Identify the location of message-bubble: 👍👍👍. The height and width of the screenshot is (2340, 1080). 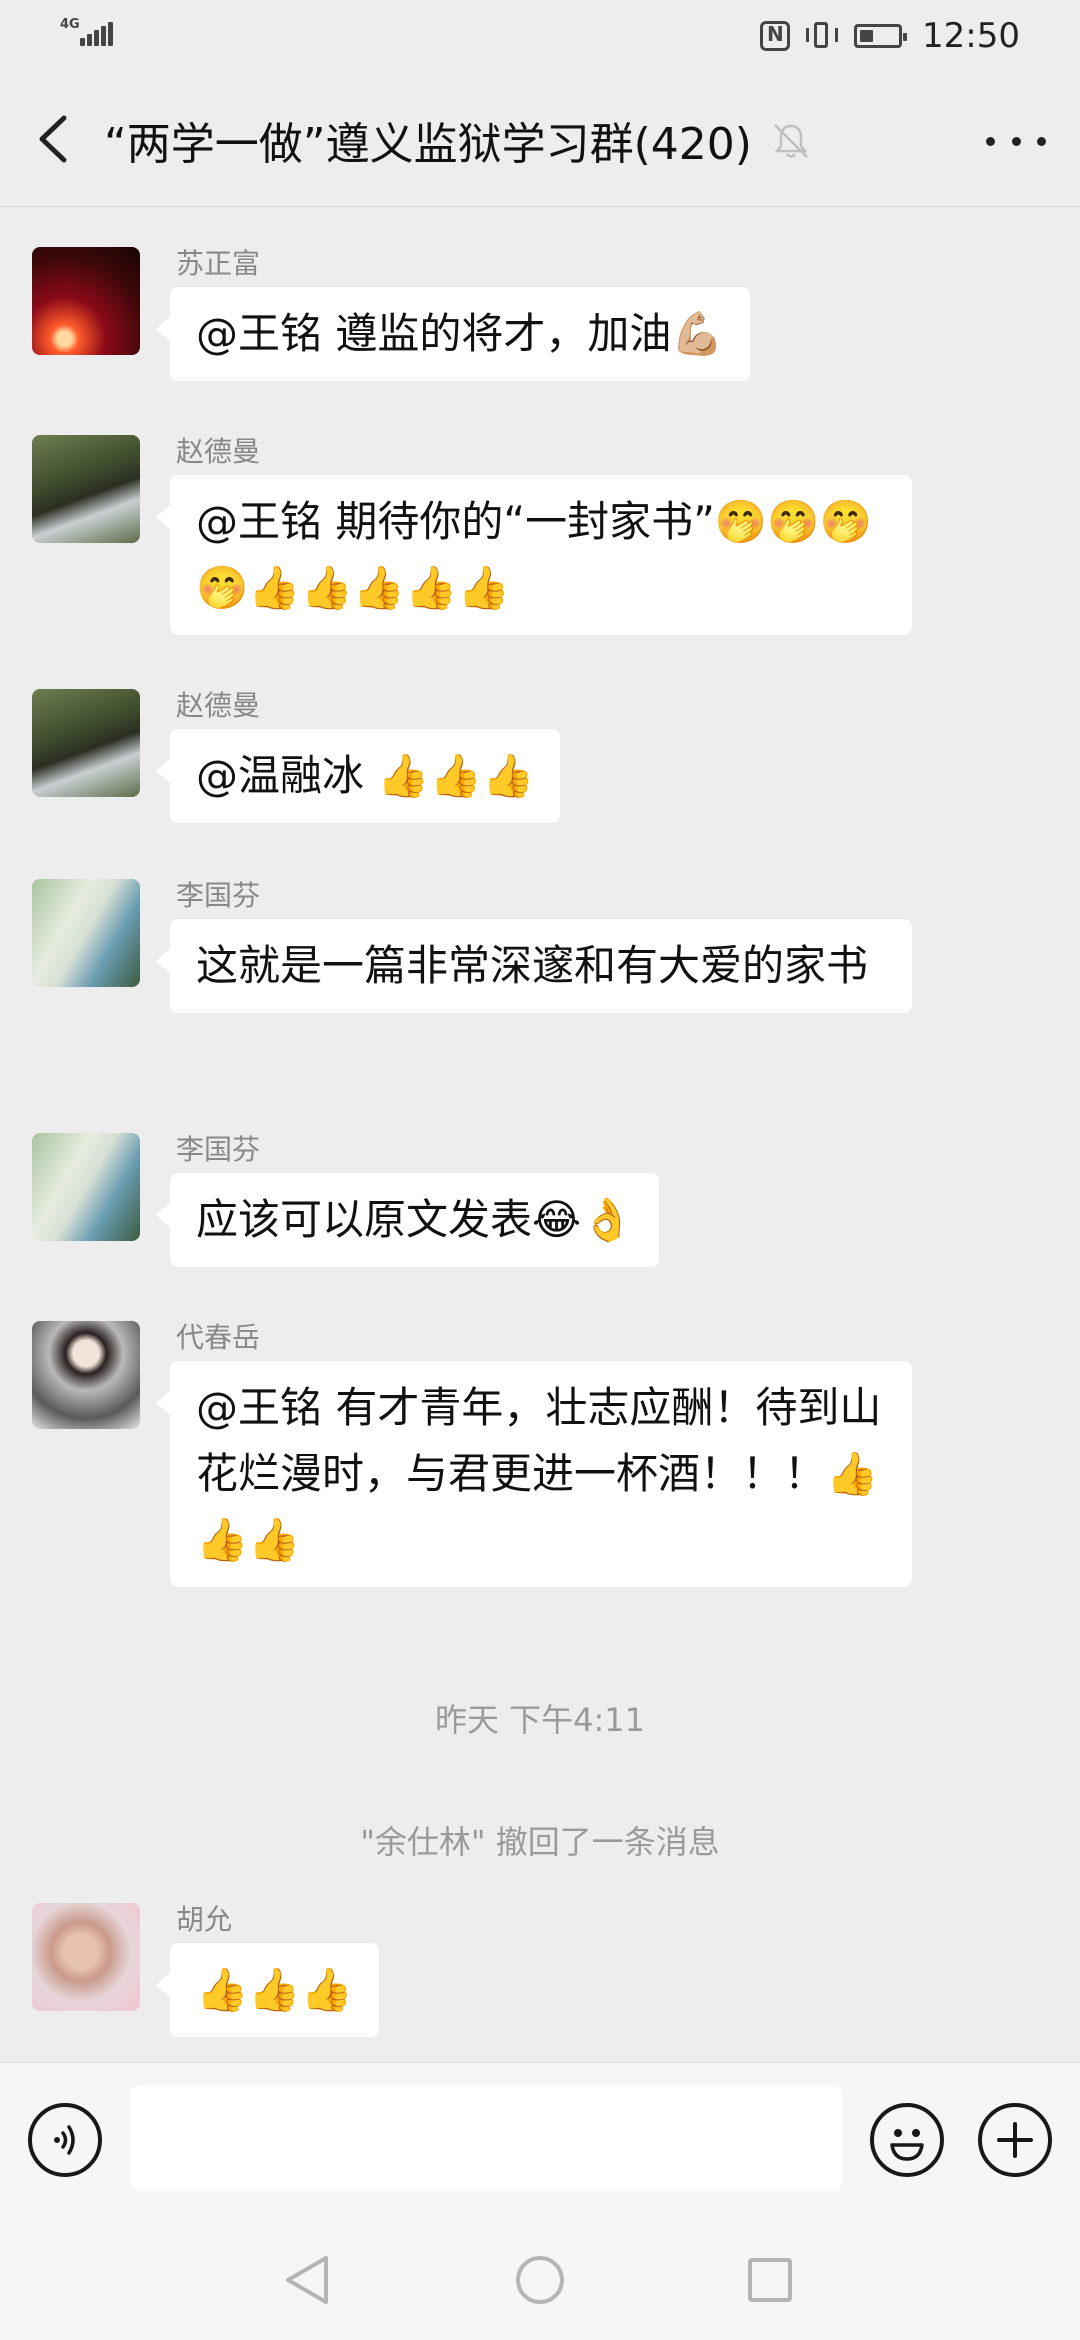
(267, 1990).